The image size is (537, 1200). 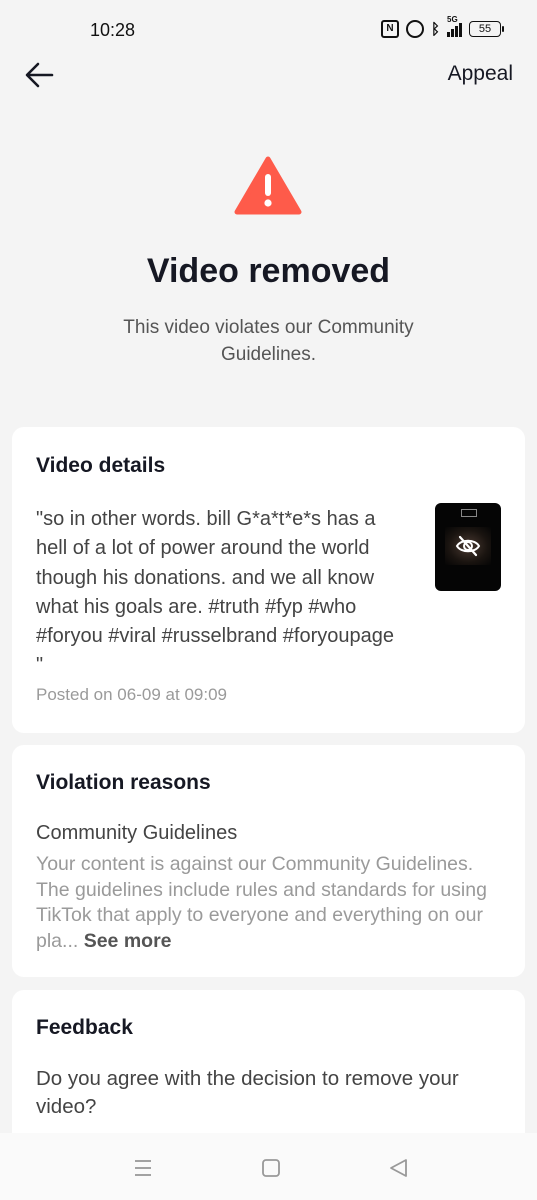 I want to click on see-more-link: See more, so click(x=128, y=941).